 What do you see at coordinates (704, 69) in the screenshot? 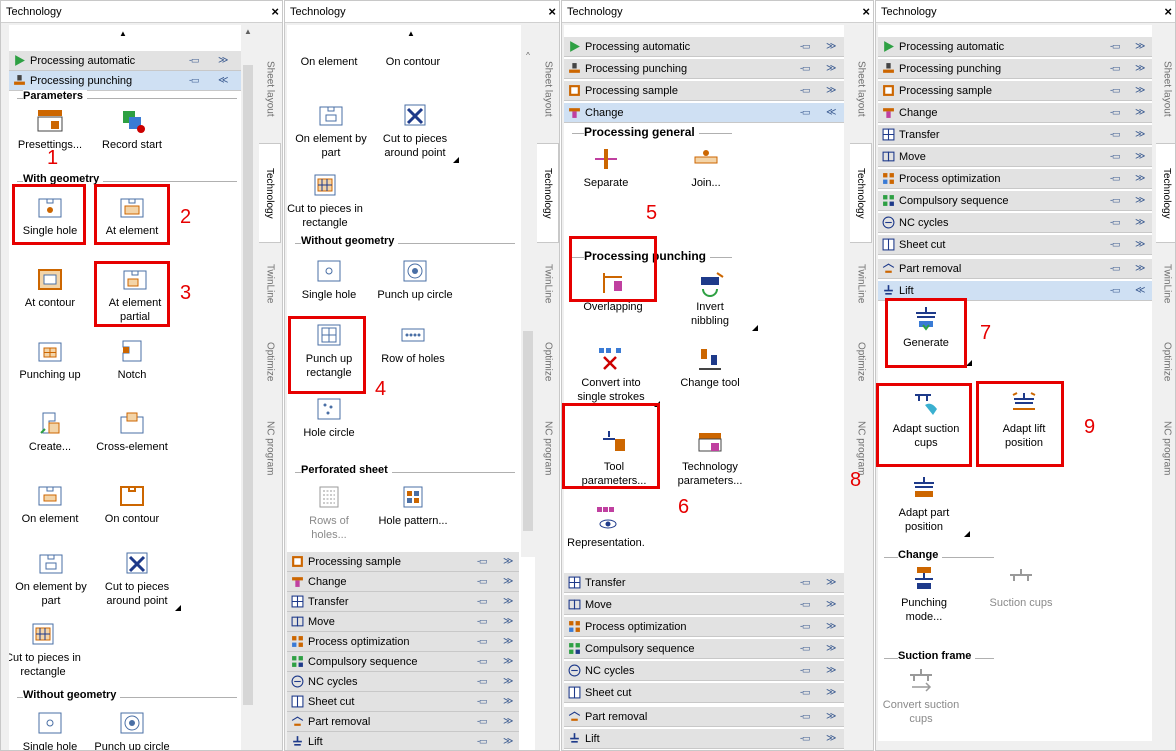
I see `group-processing-punching: Processing punching -▭ ≫` at bounding box center [704, 69].